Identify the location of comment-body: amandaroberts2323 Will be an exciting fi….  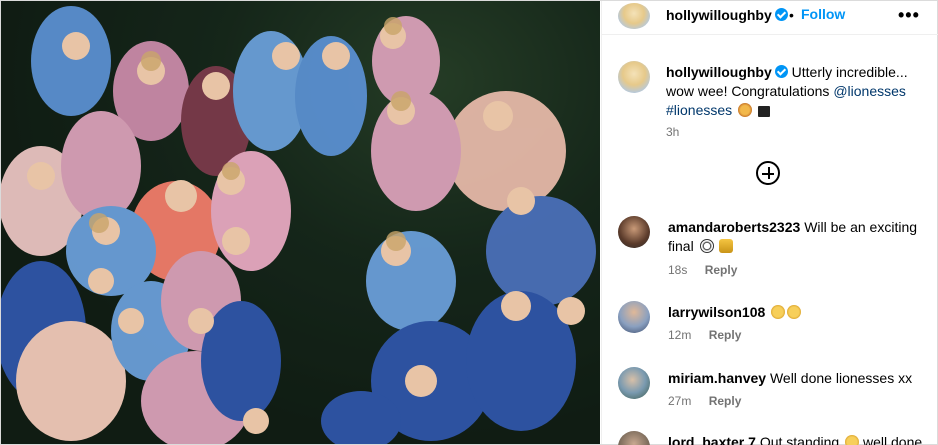
(799, 237).